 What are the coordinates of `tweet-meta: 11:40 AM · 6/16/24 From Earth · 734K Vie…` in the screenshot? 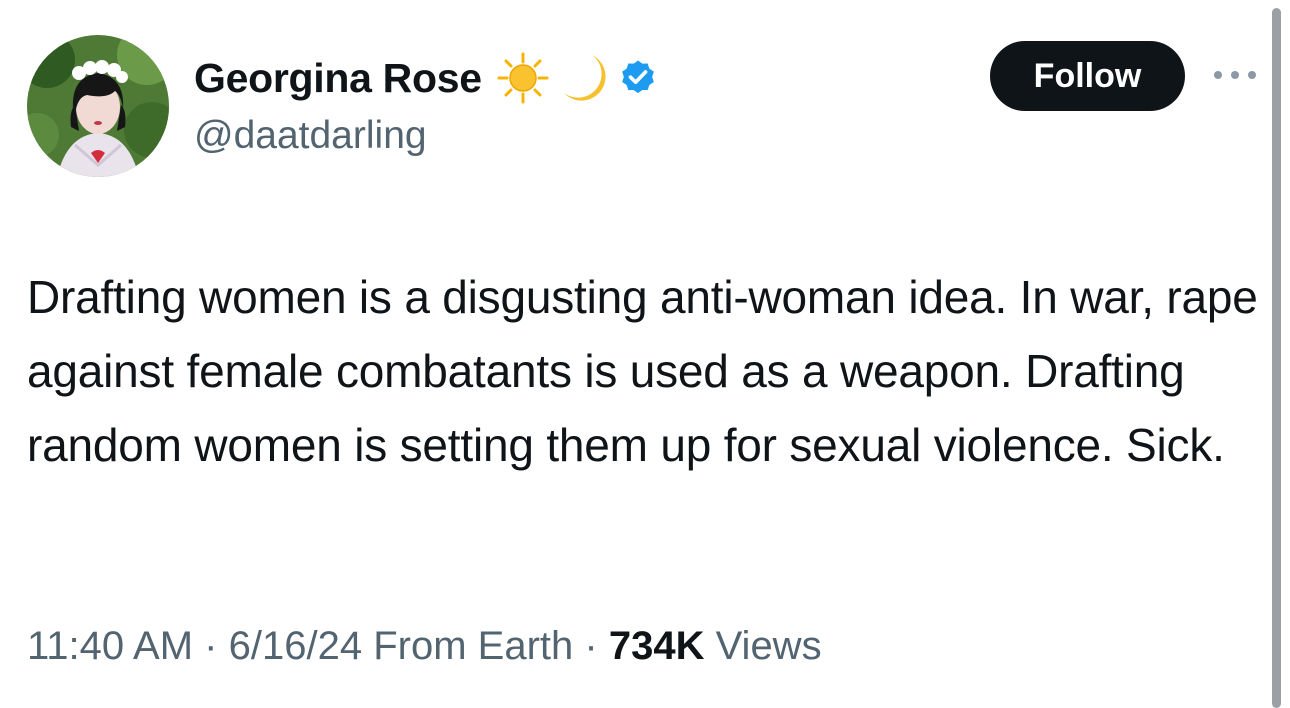 It's located at (424, 646).